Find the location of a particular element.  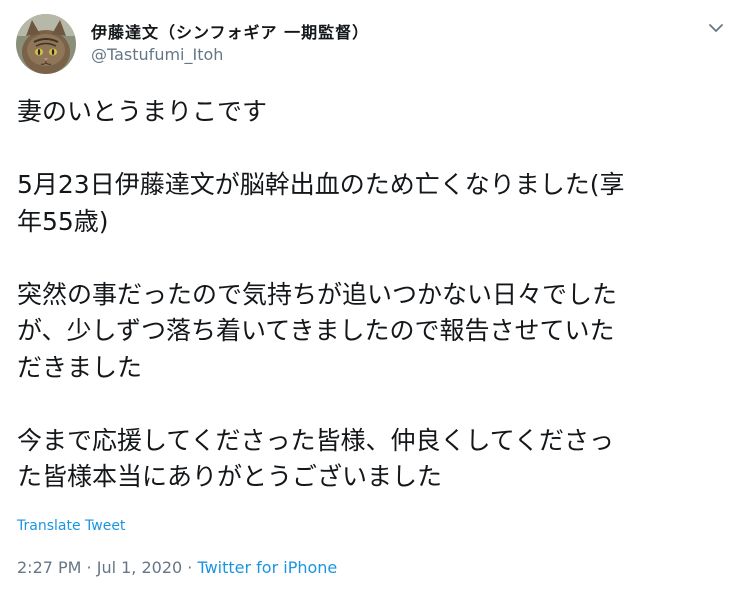

cat-avatar-icon is located at coordinates (46, 44).